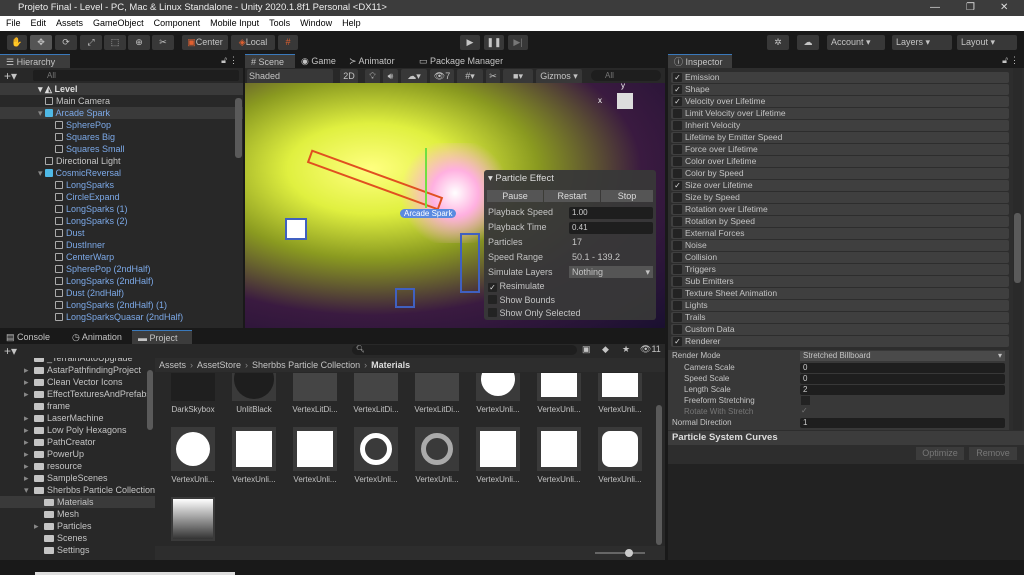 The width and height of the screenshot is (1024, 575). Describe the element at coordinates (1017, 249) in the screenshot. I see `inspector-scrollbar` at that location.